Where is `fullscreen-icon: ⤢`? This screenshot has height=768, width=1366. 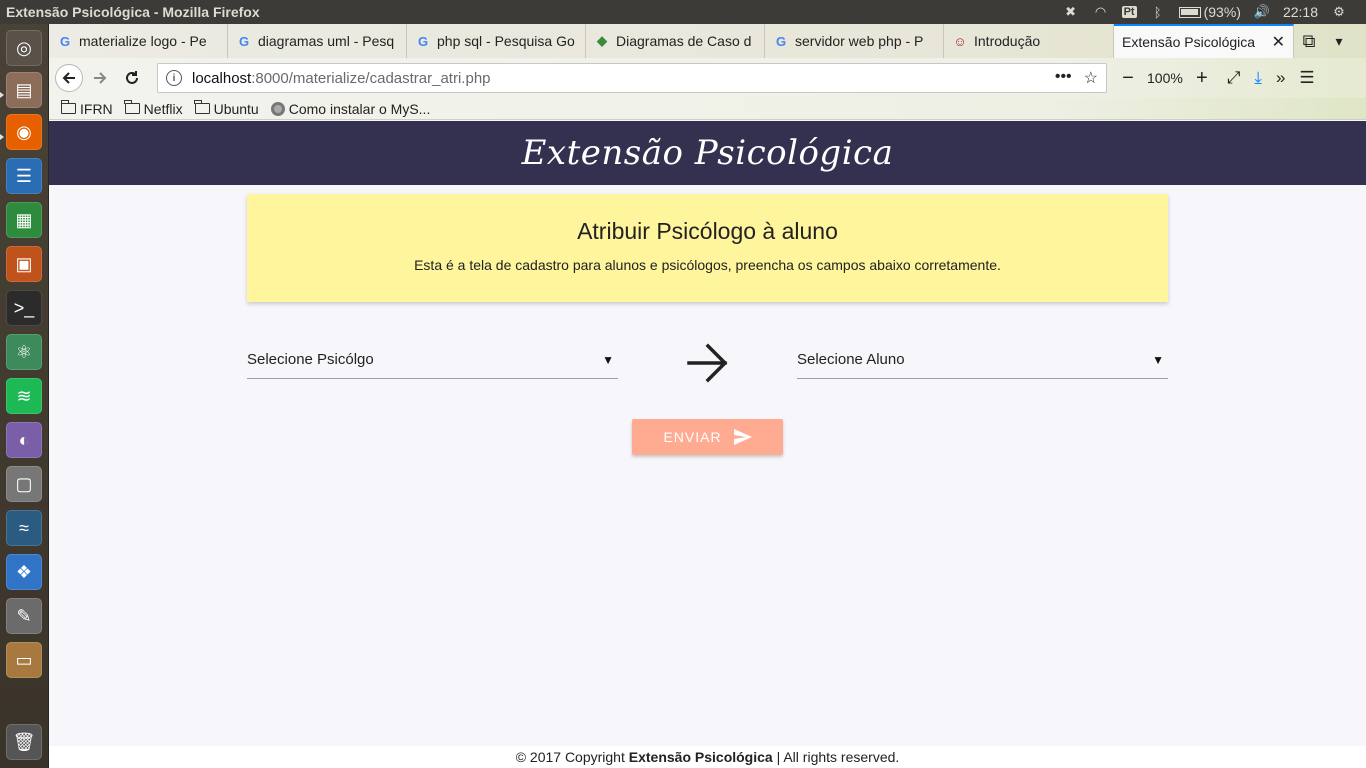
fullscreen-icon: ⤢ is located at coordinates (1234, 78).